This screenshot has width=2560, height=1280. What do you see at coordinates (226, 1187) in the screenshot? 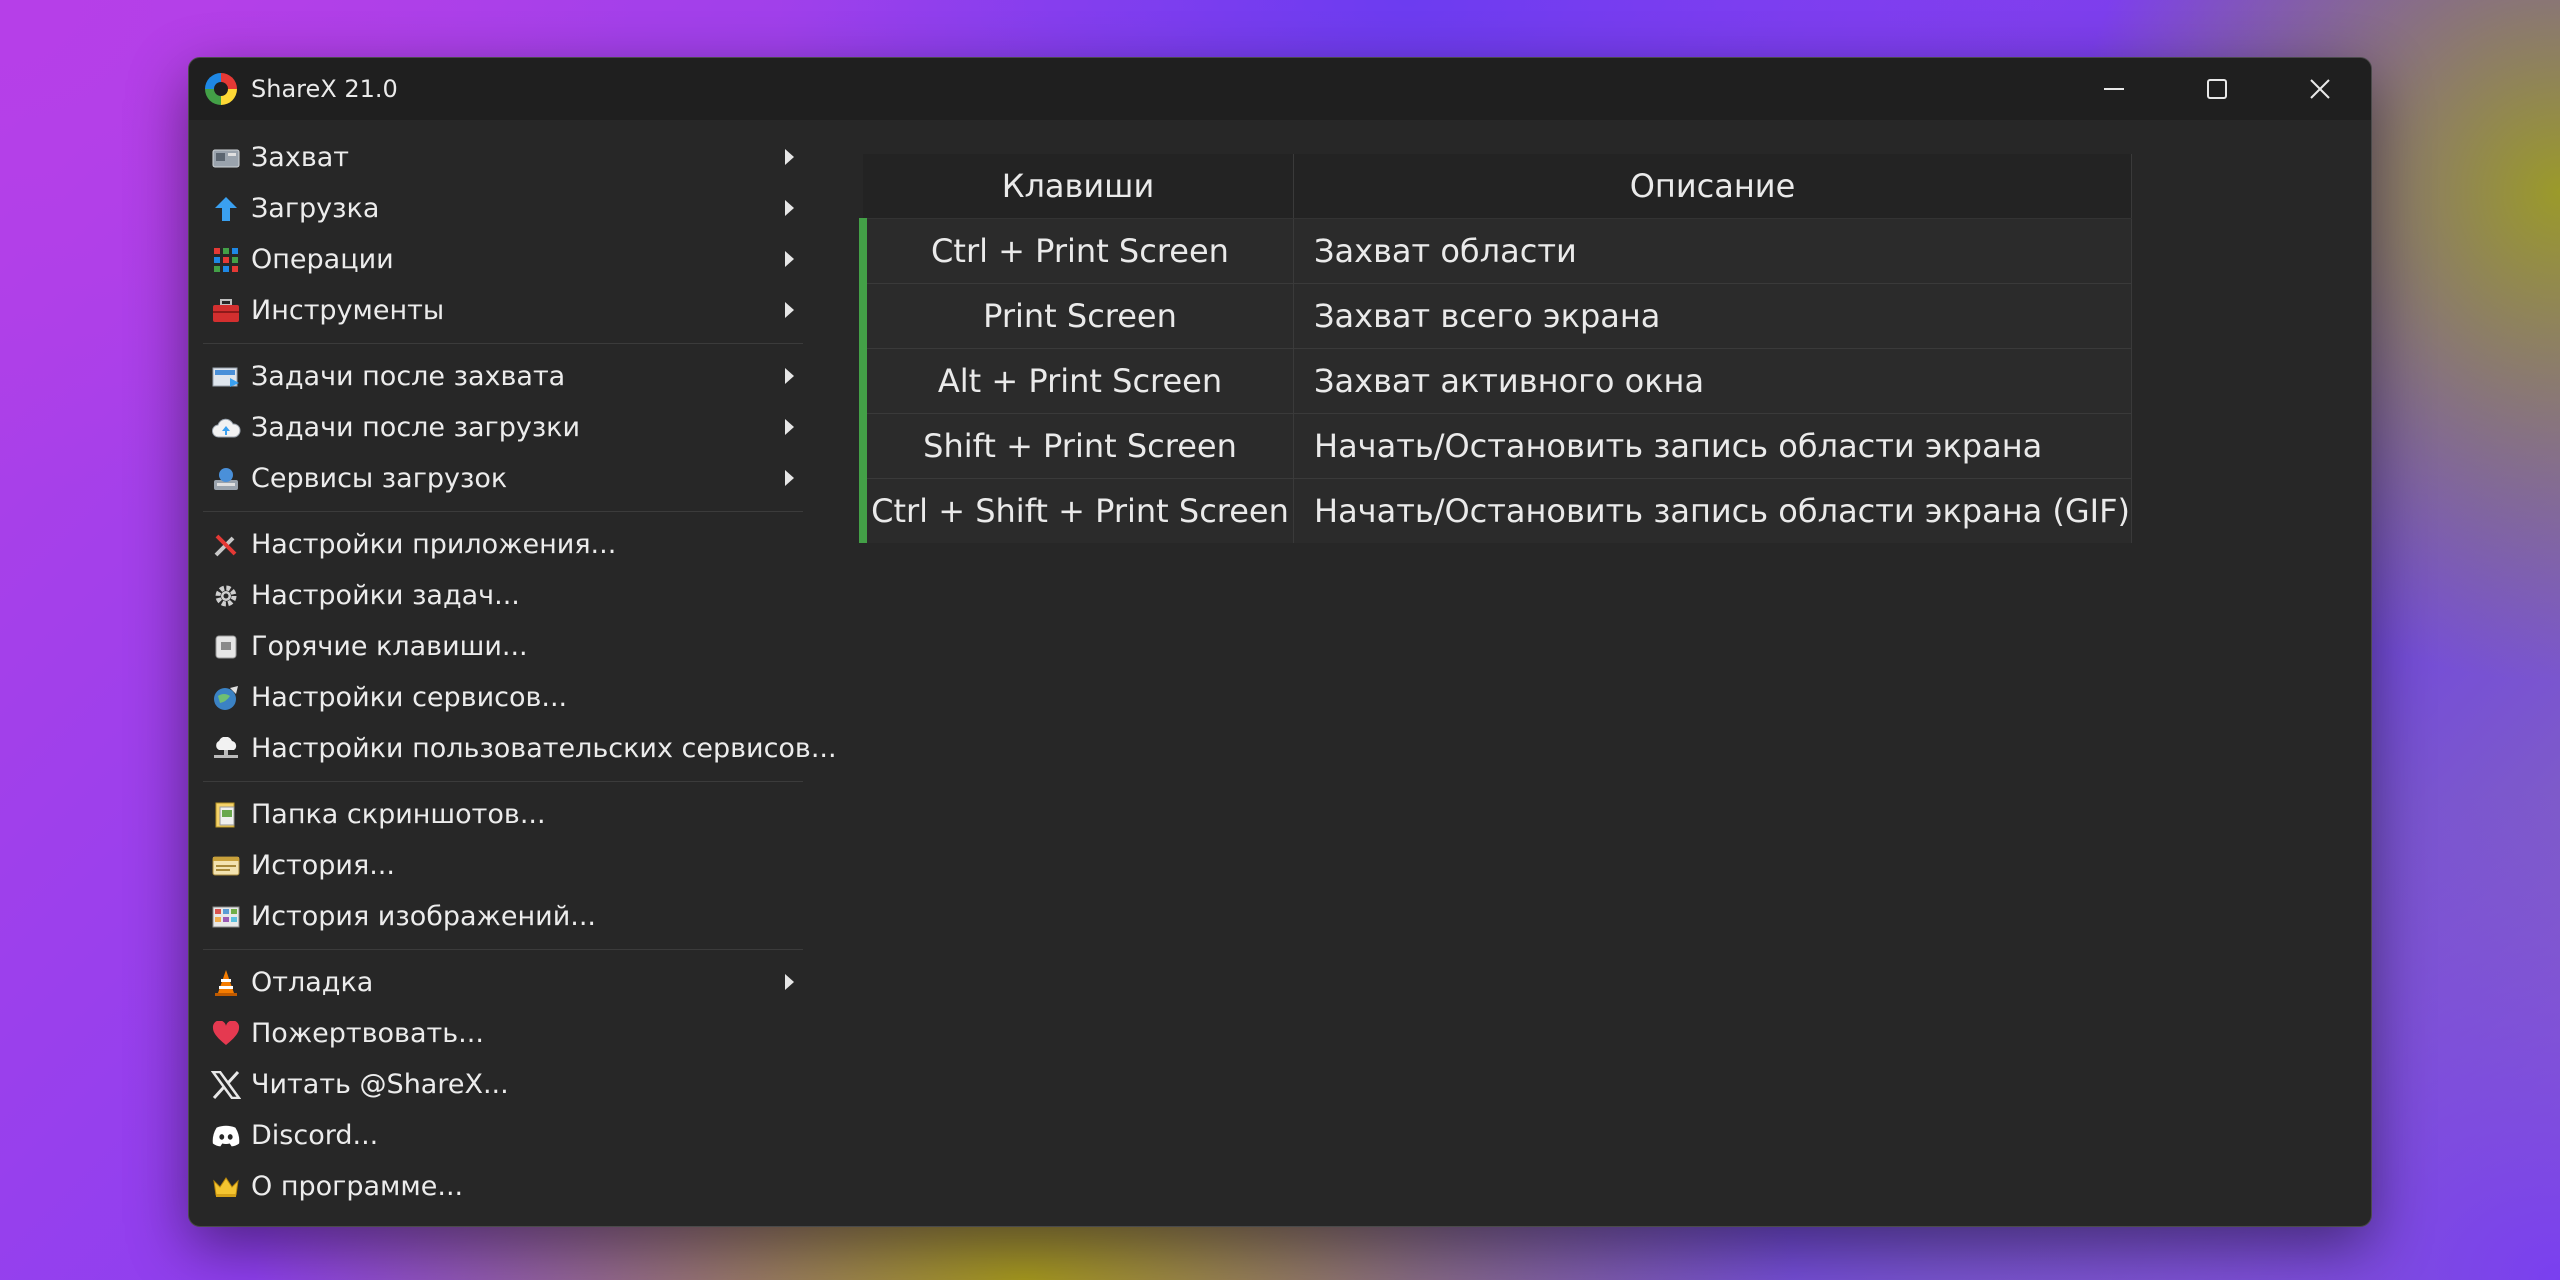
I see `crown-icon` at bounding box center [226, 1187].